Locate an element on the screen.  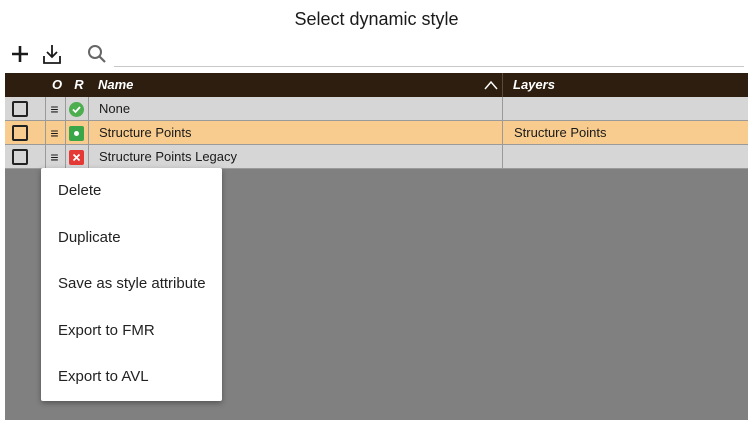
table-row: ≡ Structure Points Structure Points is located at coordinates (376, 133).